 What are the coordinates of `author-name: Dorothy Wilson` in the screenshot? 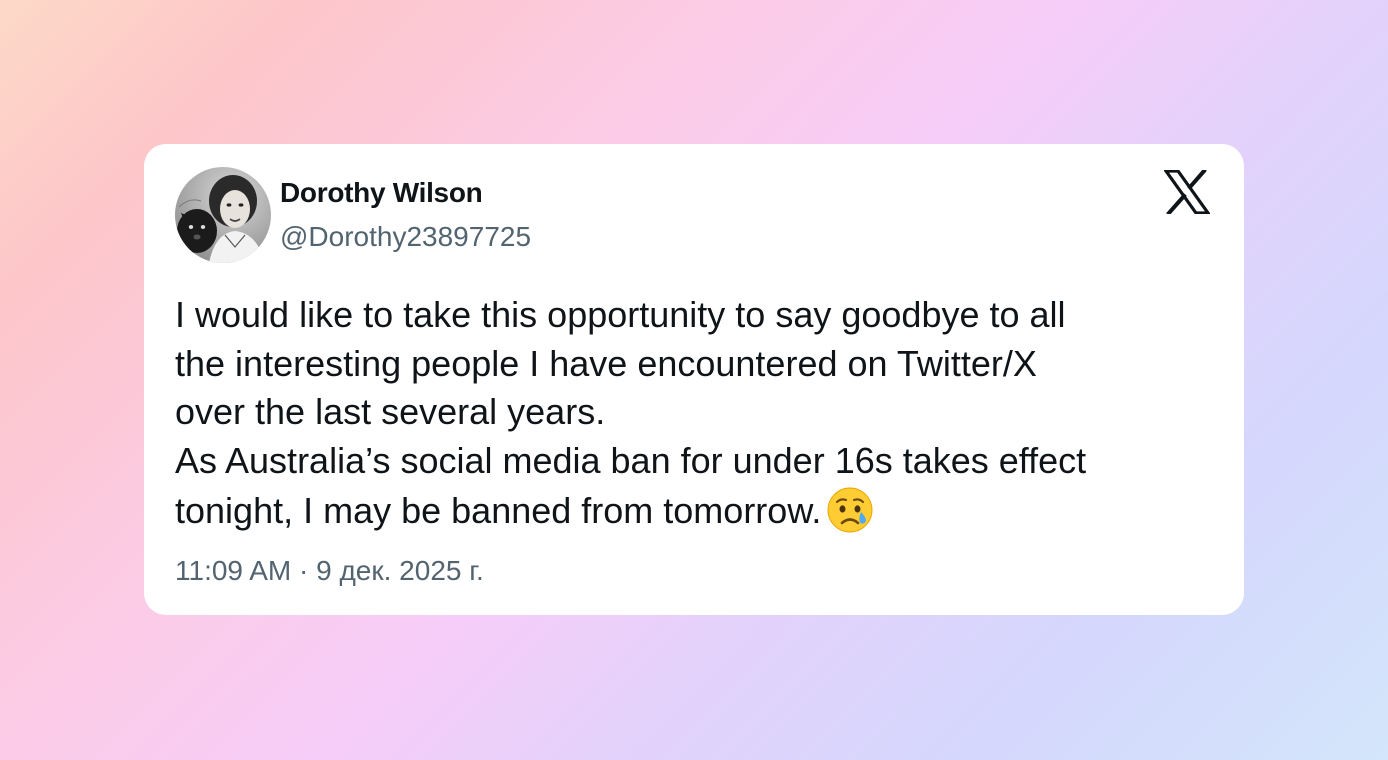 It's located at (381, 193).